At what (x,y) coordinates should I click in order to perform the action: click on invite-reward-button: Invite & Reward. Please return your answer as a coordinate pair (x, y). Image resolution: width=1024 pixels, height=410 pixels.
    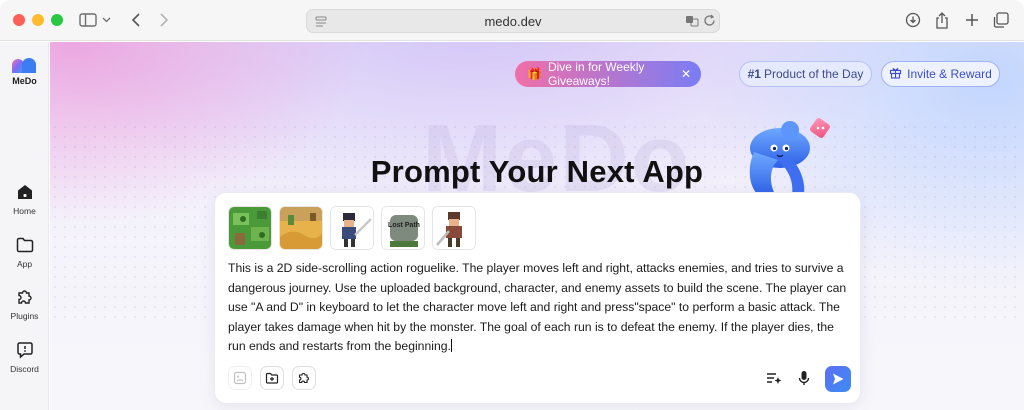
    Looking at the image, I should click on (940, 74).